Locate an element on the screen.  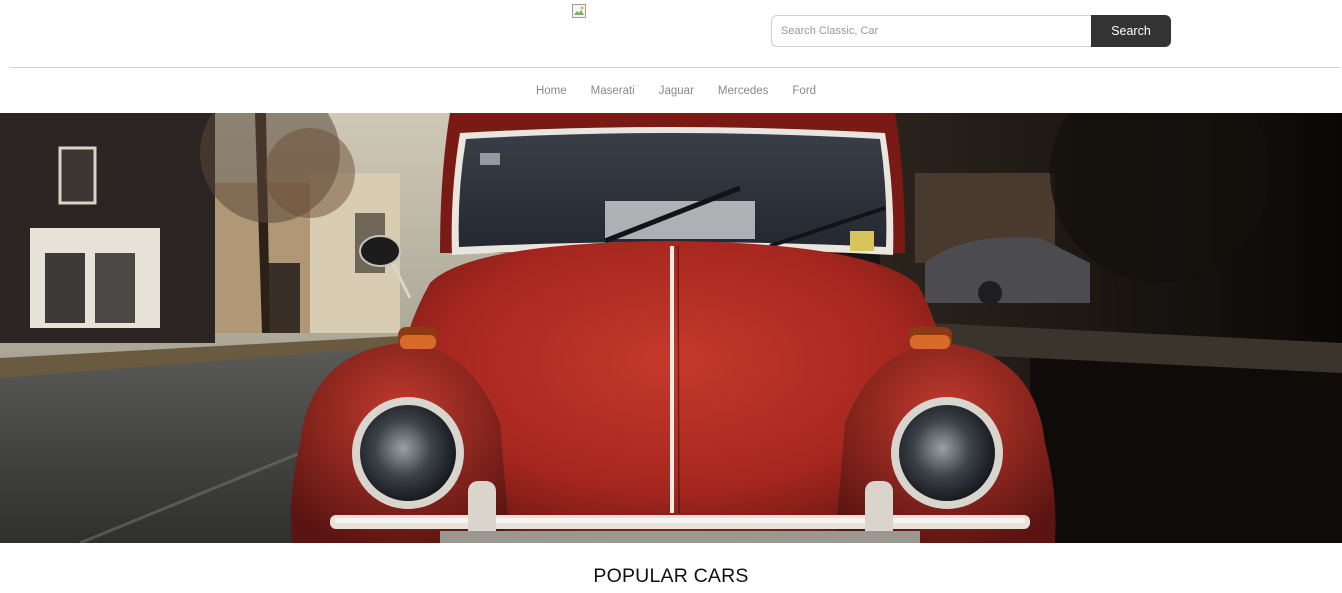
nav-list: Home Maserati Jaguar Mercedes Ford is located at coordinates (671, 91).